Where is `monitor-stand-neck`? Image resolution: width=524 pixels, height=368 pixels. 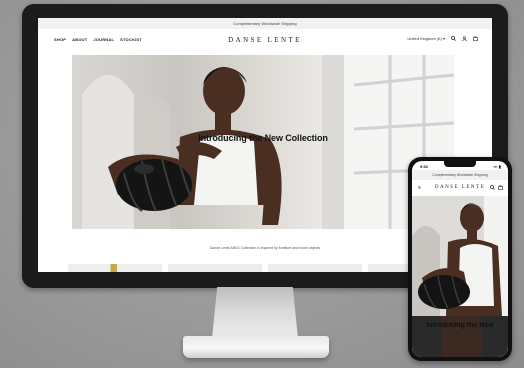
monitor-stand-neck is located at coordinates (255, 313).